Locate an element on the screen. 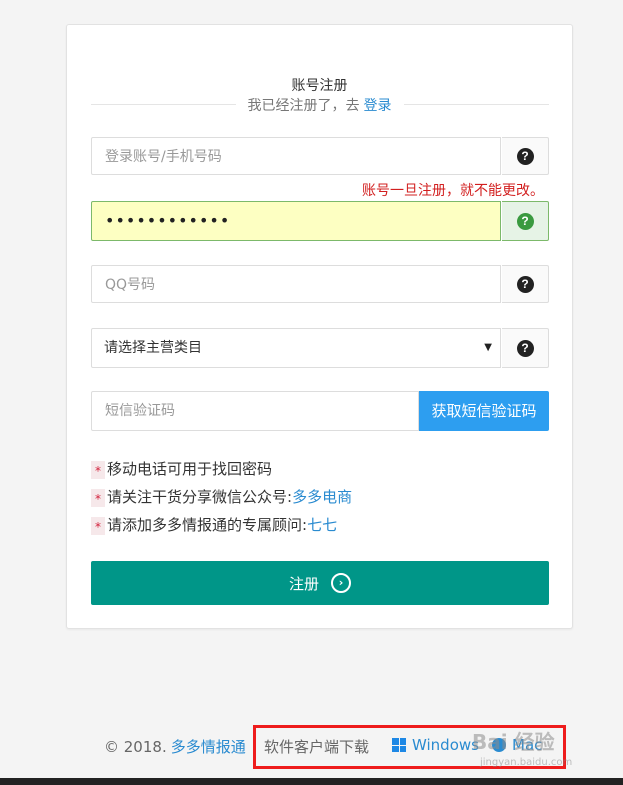 The height and width of the screenshot is (785, 623). login-prompt: 我已经注册了，去 登录 is located at coordinates (319, 105).